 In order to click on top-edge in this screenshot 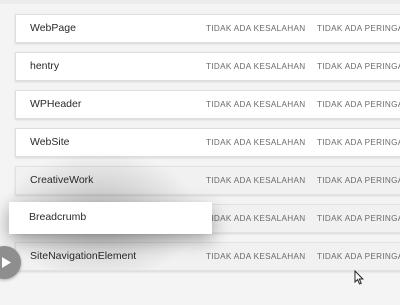, I will do `click(200, 2)`.